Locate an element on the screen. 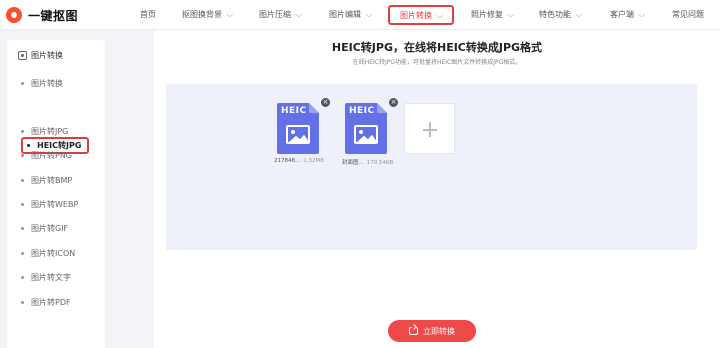 The image size is (720, 348). logo: 一键抠图 is located at coordinates (42, 15).